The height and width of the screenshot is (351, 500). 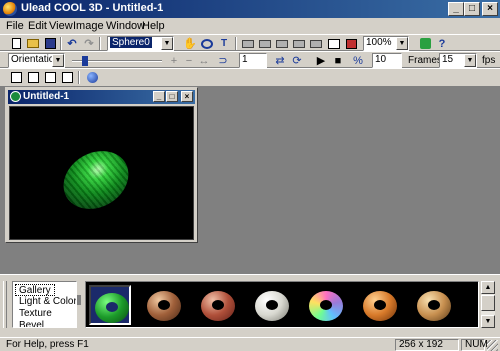 I want to click on status-num-lock: NUM, so click(x=474, y=345).